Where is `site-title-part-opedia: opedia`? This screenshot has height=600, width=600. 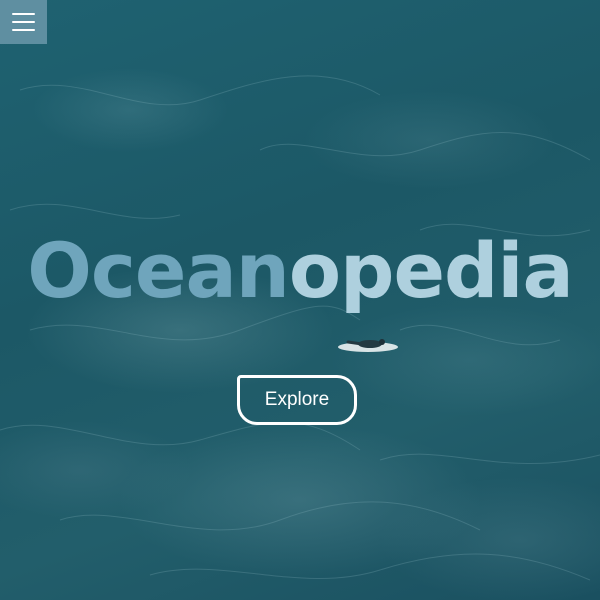
site-title-part-opedia: opedia is located at coordinates (431, 270).